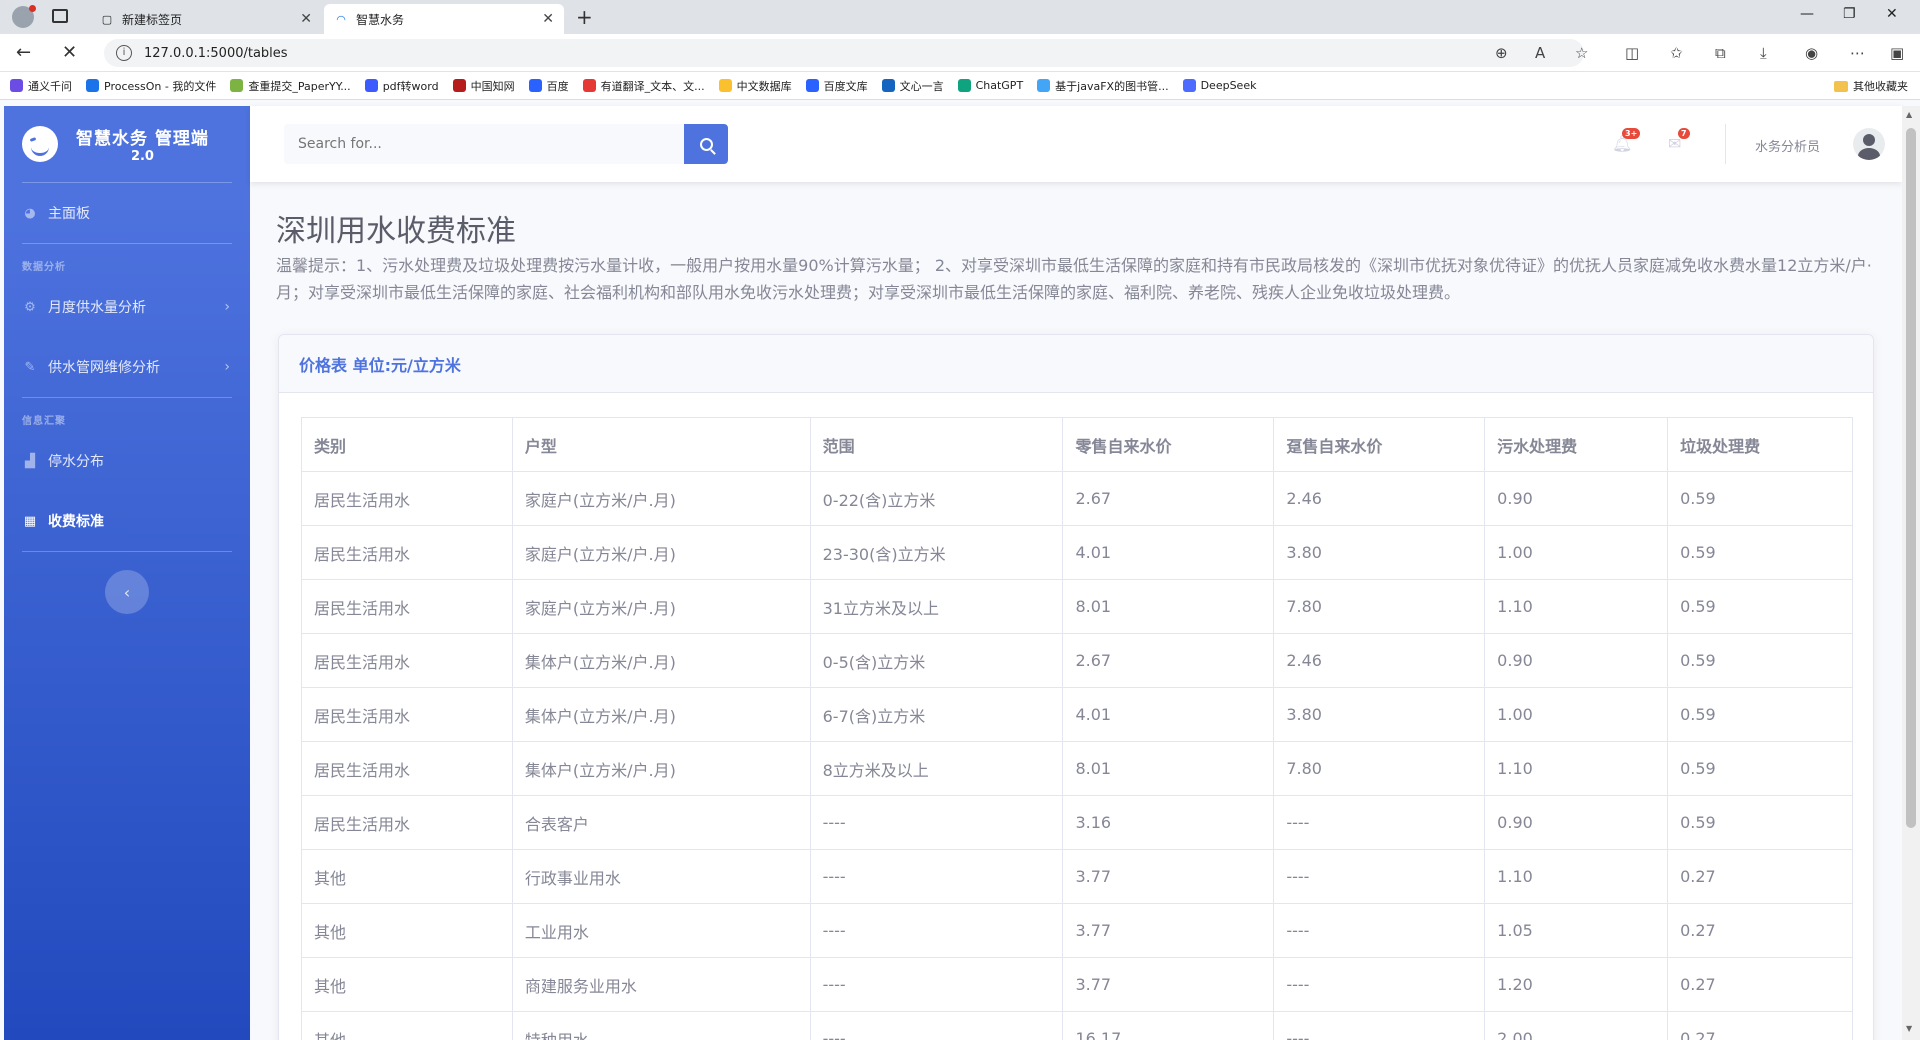  Describe the element at coordinates (1219, 85) in the screenshot. I see `bookmark-item: DeepSeek` at that location.